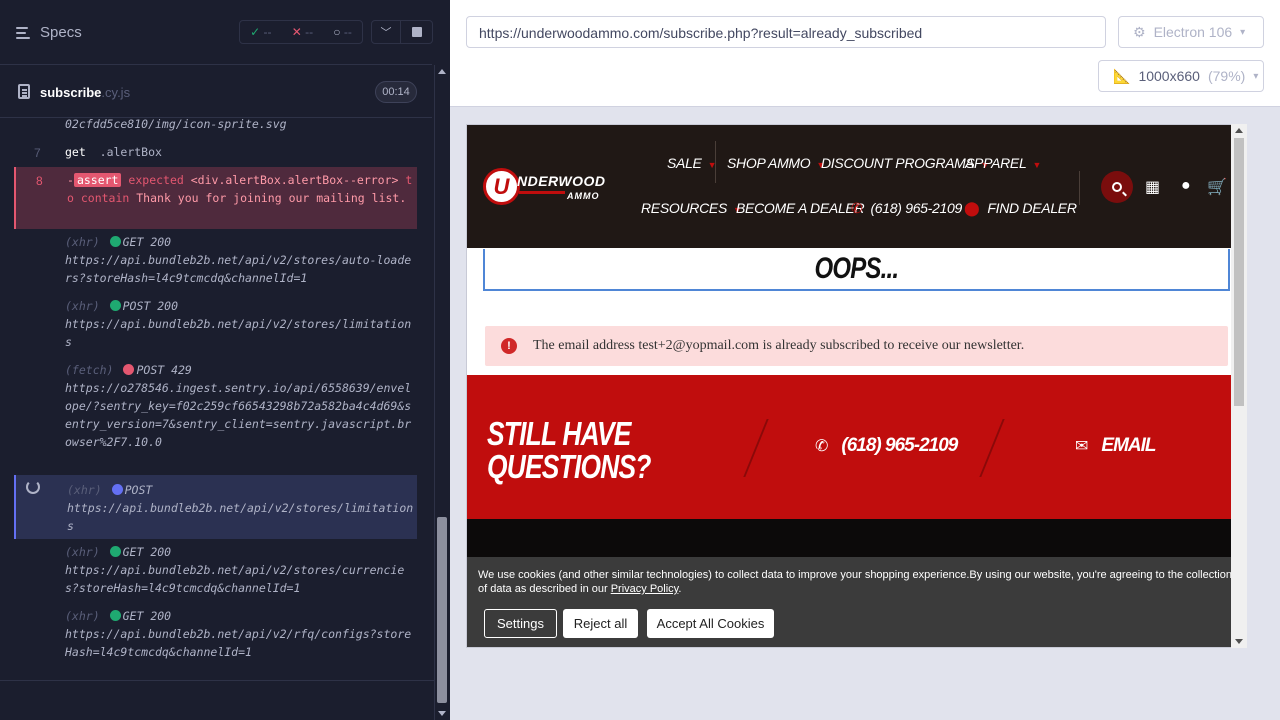  I want to click on stop-button, so click(417, 32).